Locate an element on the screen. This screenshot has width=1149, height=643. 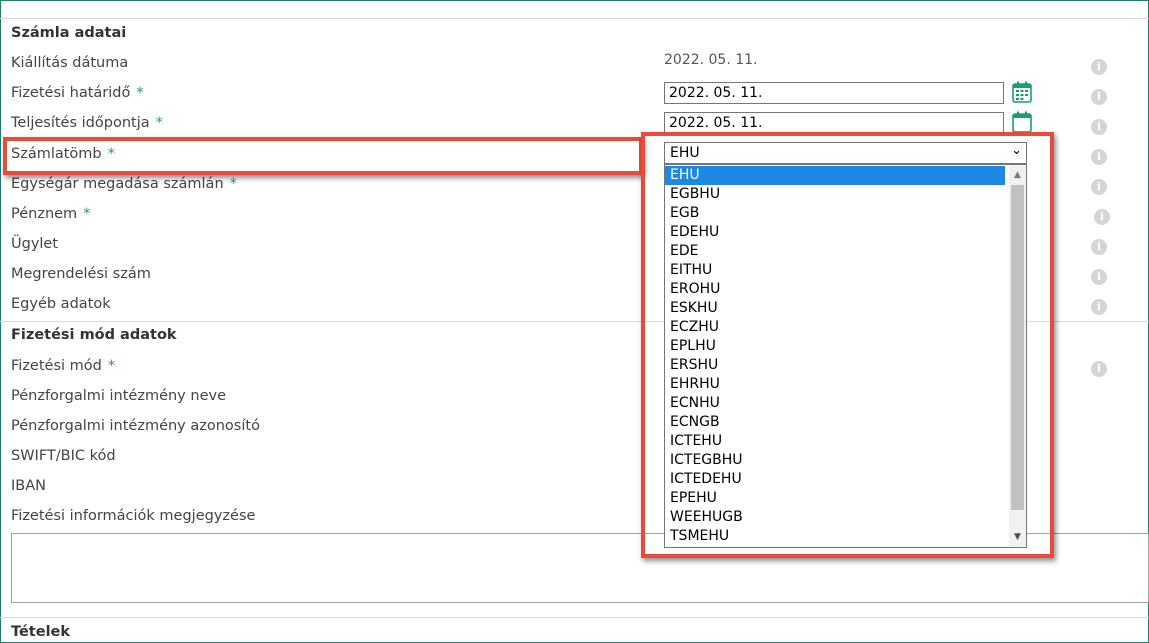
due-date-input is located at coordinates (834, 93).